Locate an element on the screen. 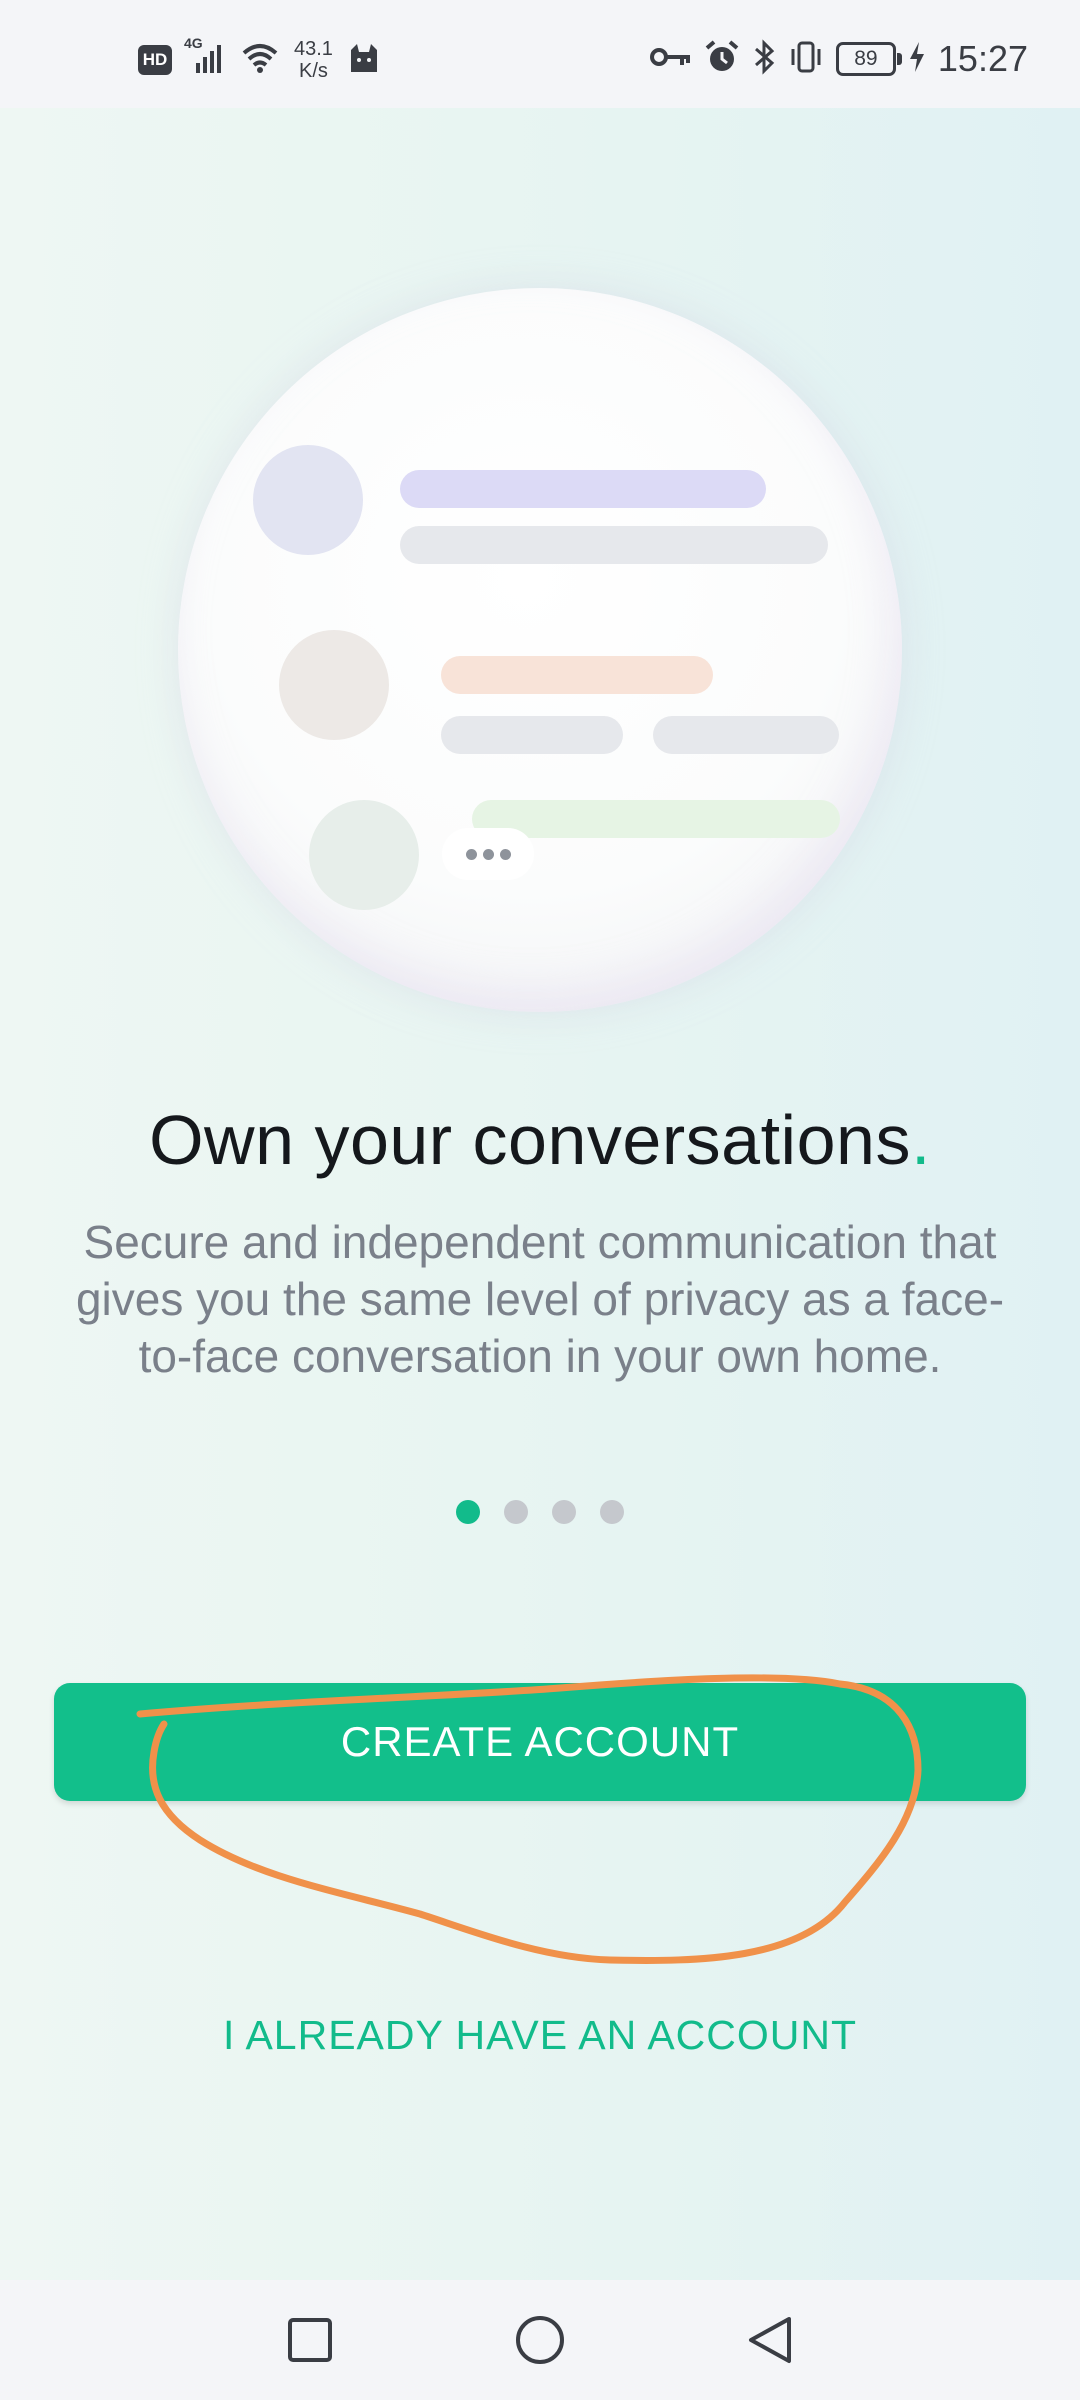  battery-level: 89 is located at coordinates (866, 58).